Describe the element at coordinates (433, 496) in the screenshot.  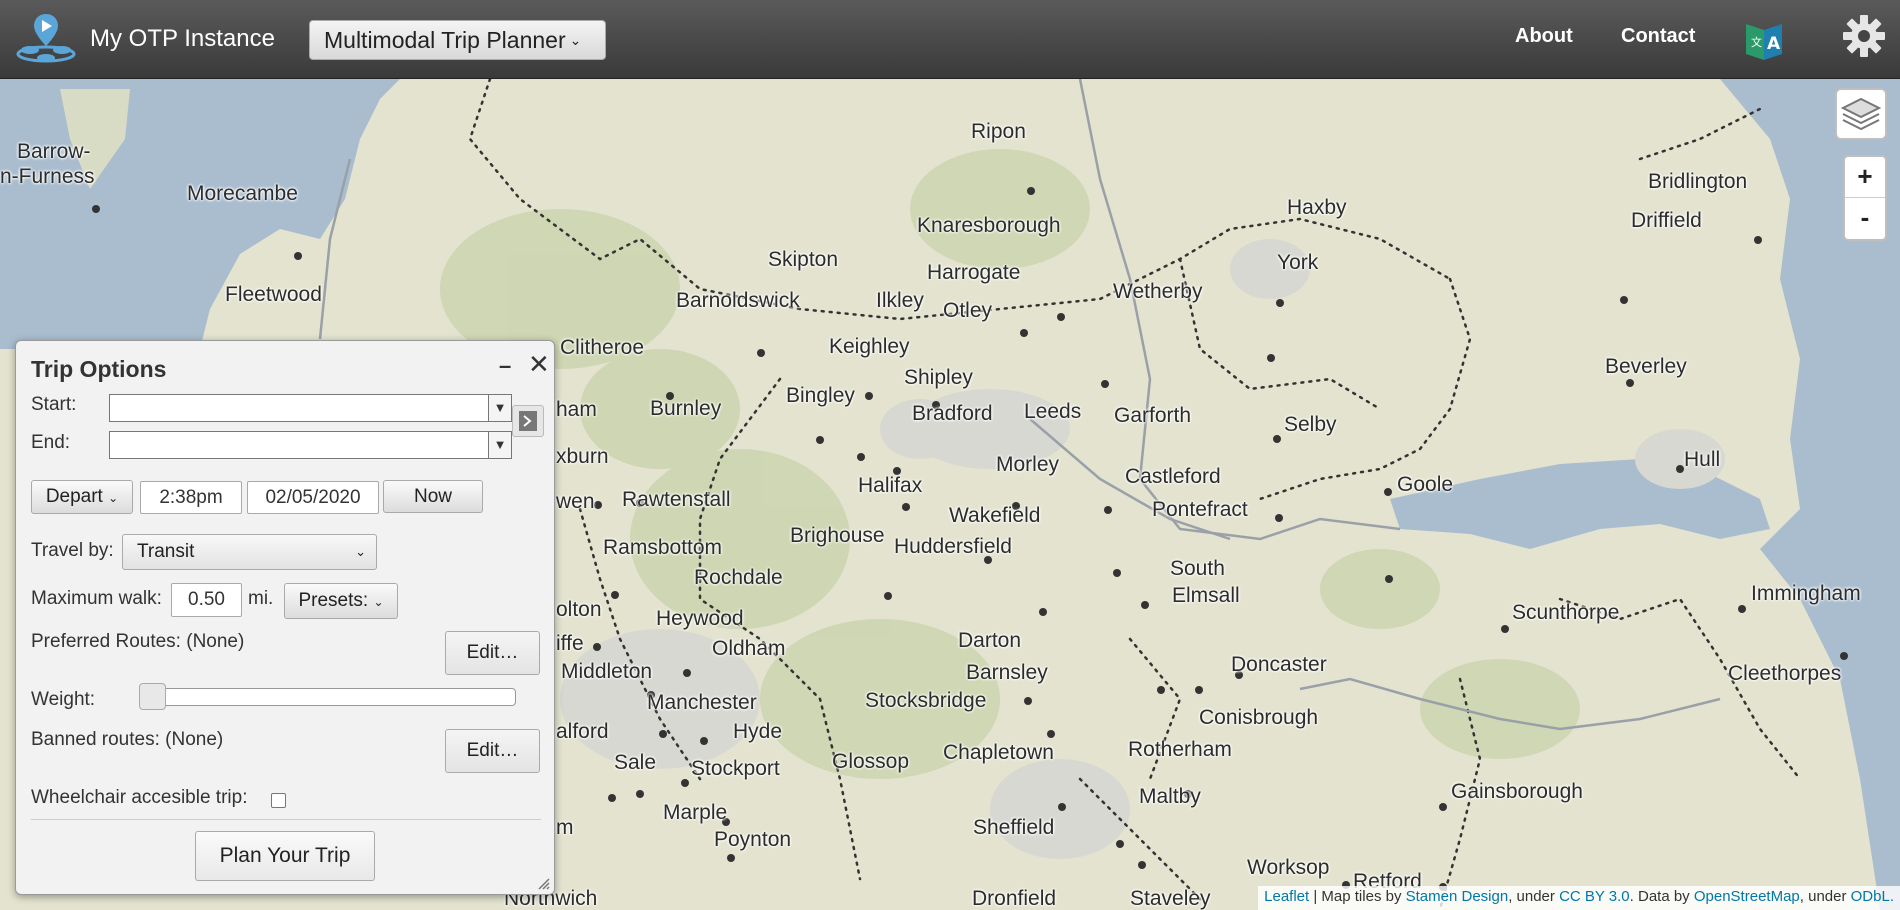
I see `now-button: Now` at that location.